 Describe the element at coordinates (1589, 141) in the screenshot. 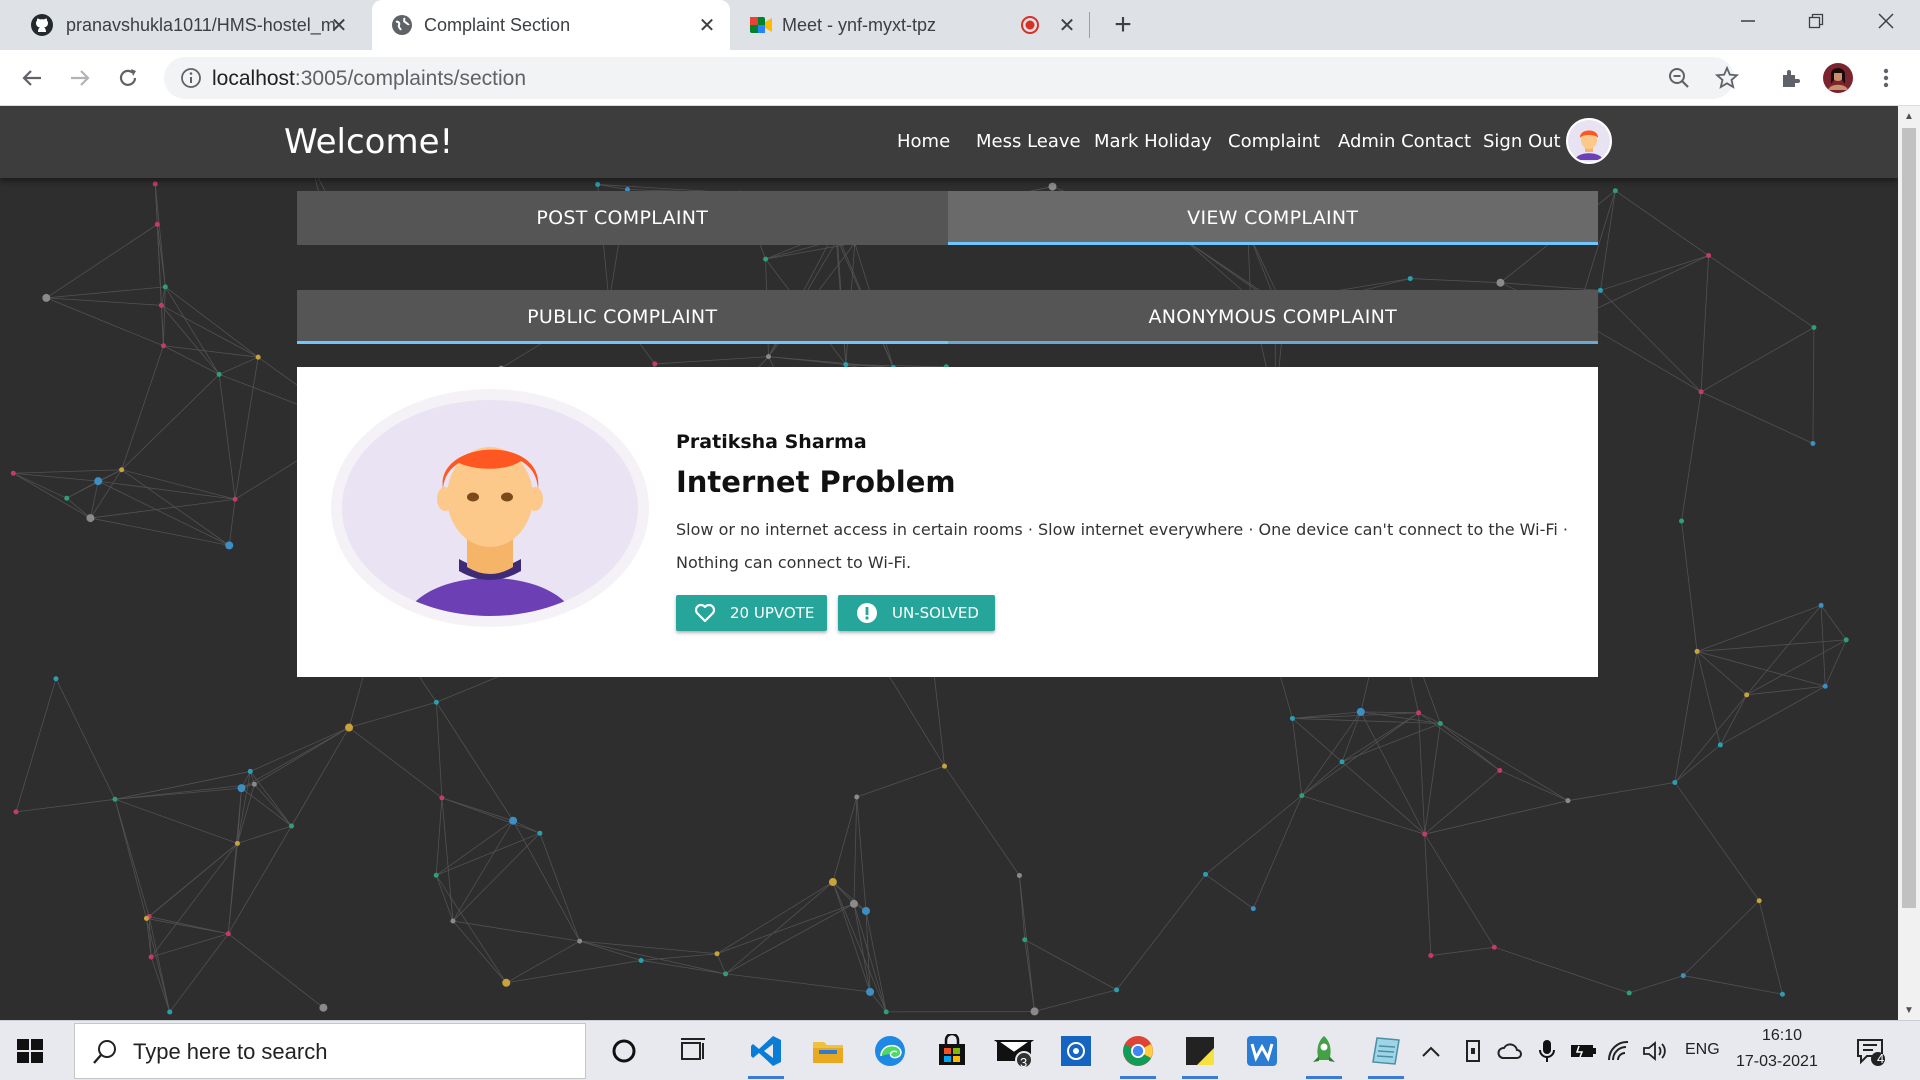

I see `user-avatar` at that location.